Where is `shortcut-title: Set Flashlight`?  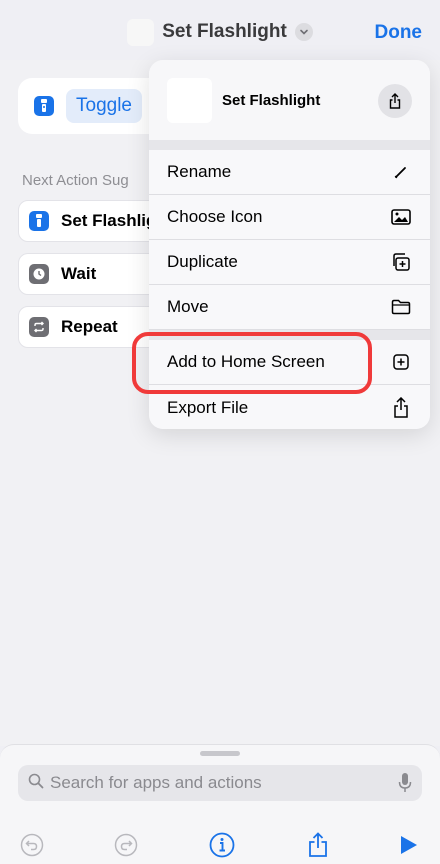
shortcut-title: Set Flashlight is located at coordinates (224, 31).